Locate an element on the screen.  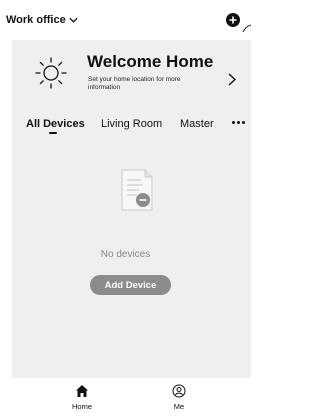
nav-me: Me is located at coordinates (179, 397).